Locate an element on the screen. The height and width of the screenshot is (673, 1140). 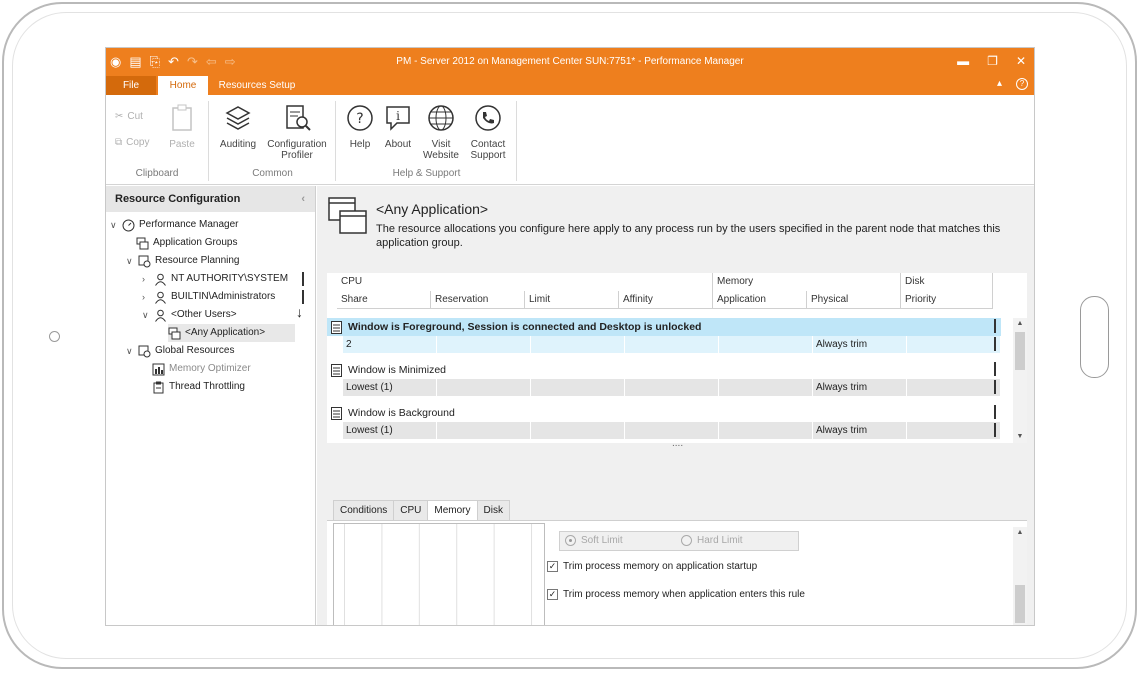
visit-label-1: Visit is located at coordinates (441, 144).